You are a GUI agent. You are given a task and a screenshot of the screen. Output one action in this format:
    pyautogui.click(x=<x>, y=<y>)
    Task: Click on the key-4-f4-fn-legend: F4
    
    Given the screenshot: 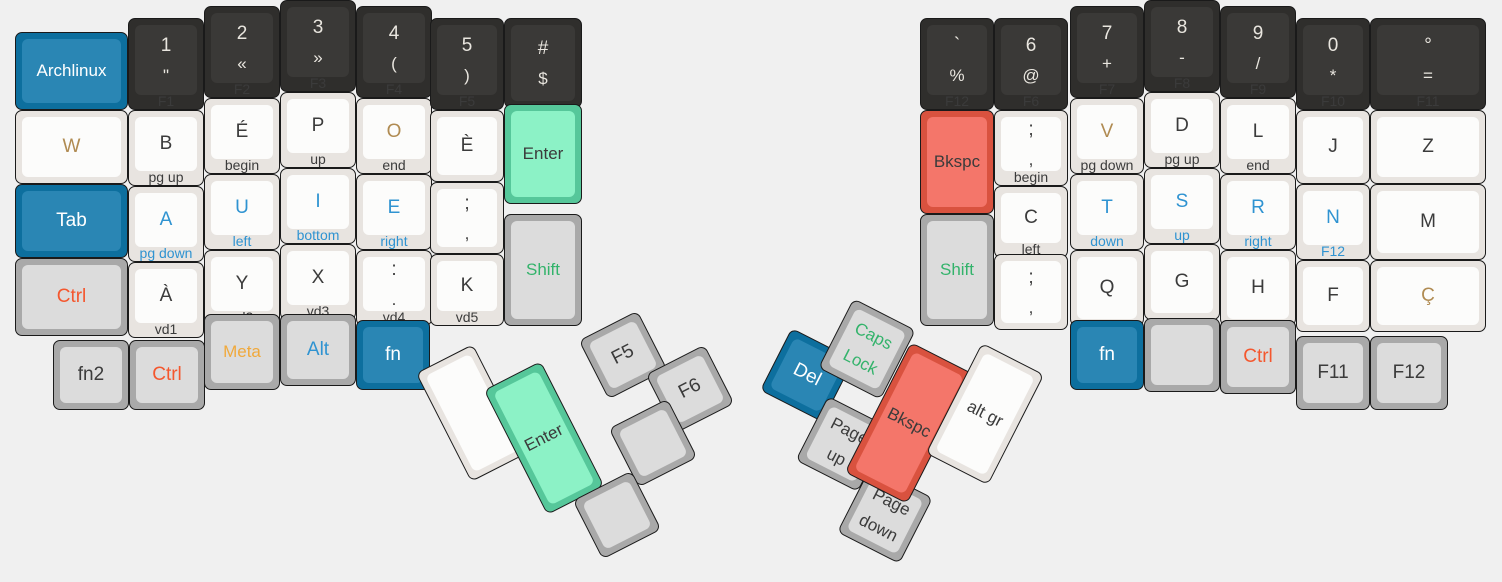 What is the action you would take?
    pyautogui.click(x=394, y=89)
    